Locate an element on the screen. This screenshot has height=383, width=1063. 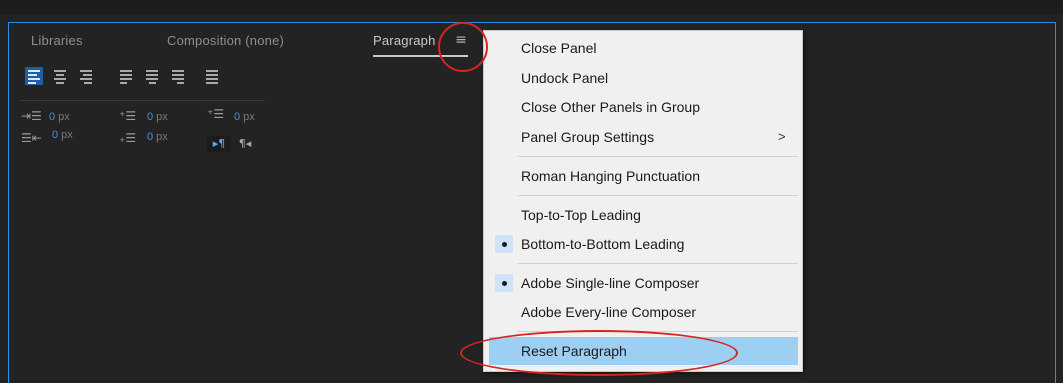
indent-left-icon: ⇥☰ is located at coordinates (31, 116).